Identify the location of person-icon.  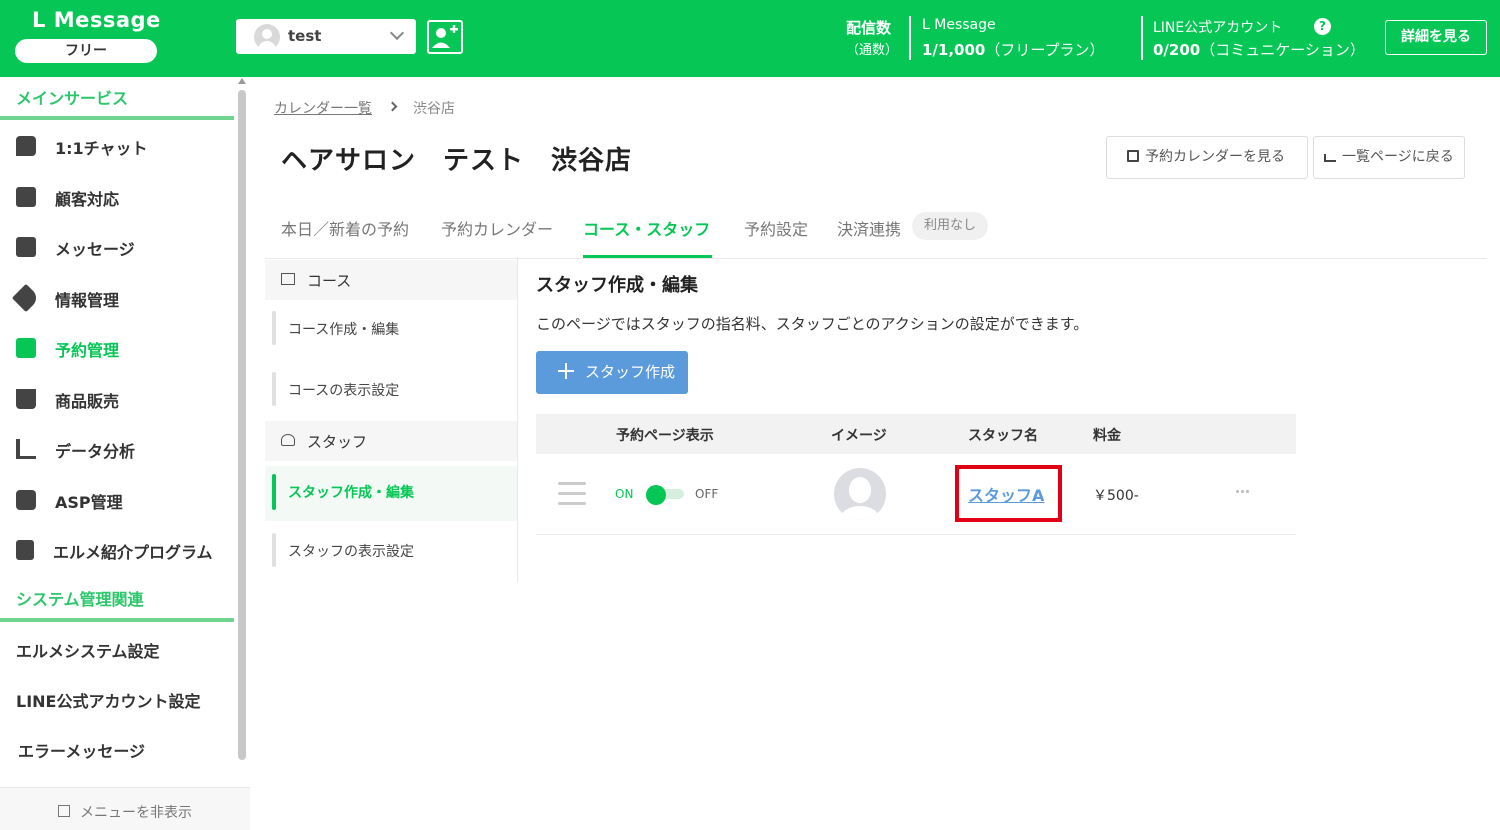
(288, 440).